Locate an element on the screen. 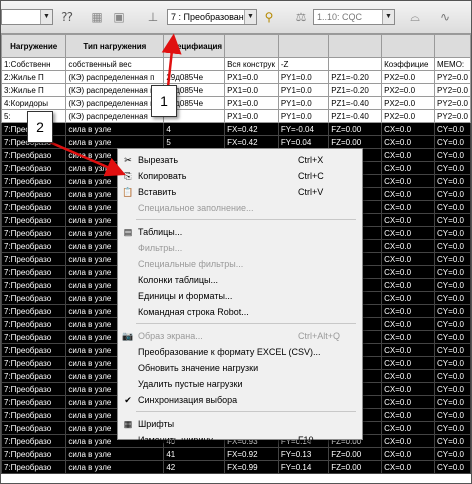 This screenshot has width=472, height=484. arrow-to-combo is located at coordinates (171, 60).